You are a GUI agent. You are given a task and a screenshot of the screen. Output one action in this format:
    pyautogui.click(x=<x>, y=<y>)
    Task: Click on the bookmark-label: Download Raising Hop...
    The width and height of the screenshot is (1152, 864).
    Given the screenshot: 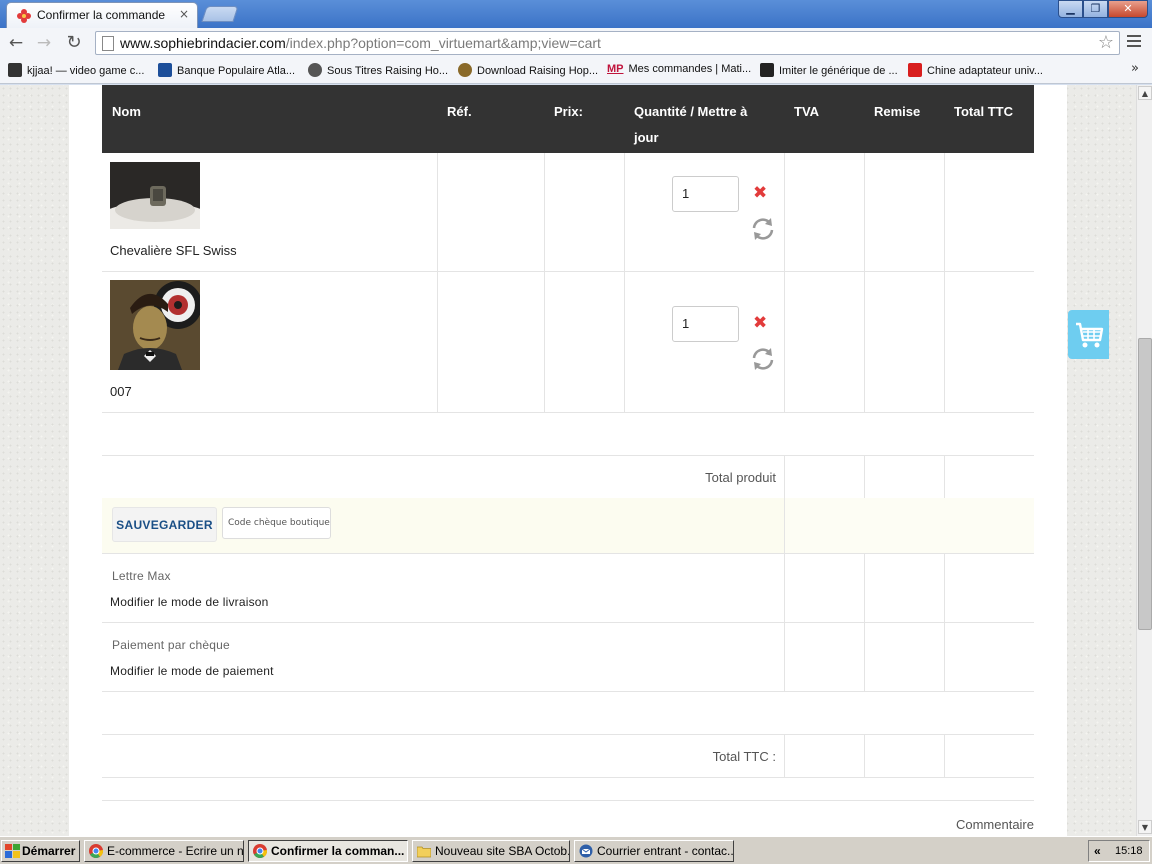 What is the action you would take?
    pyautogui.click(x=538, y=71)
    